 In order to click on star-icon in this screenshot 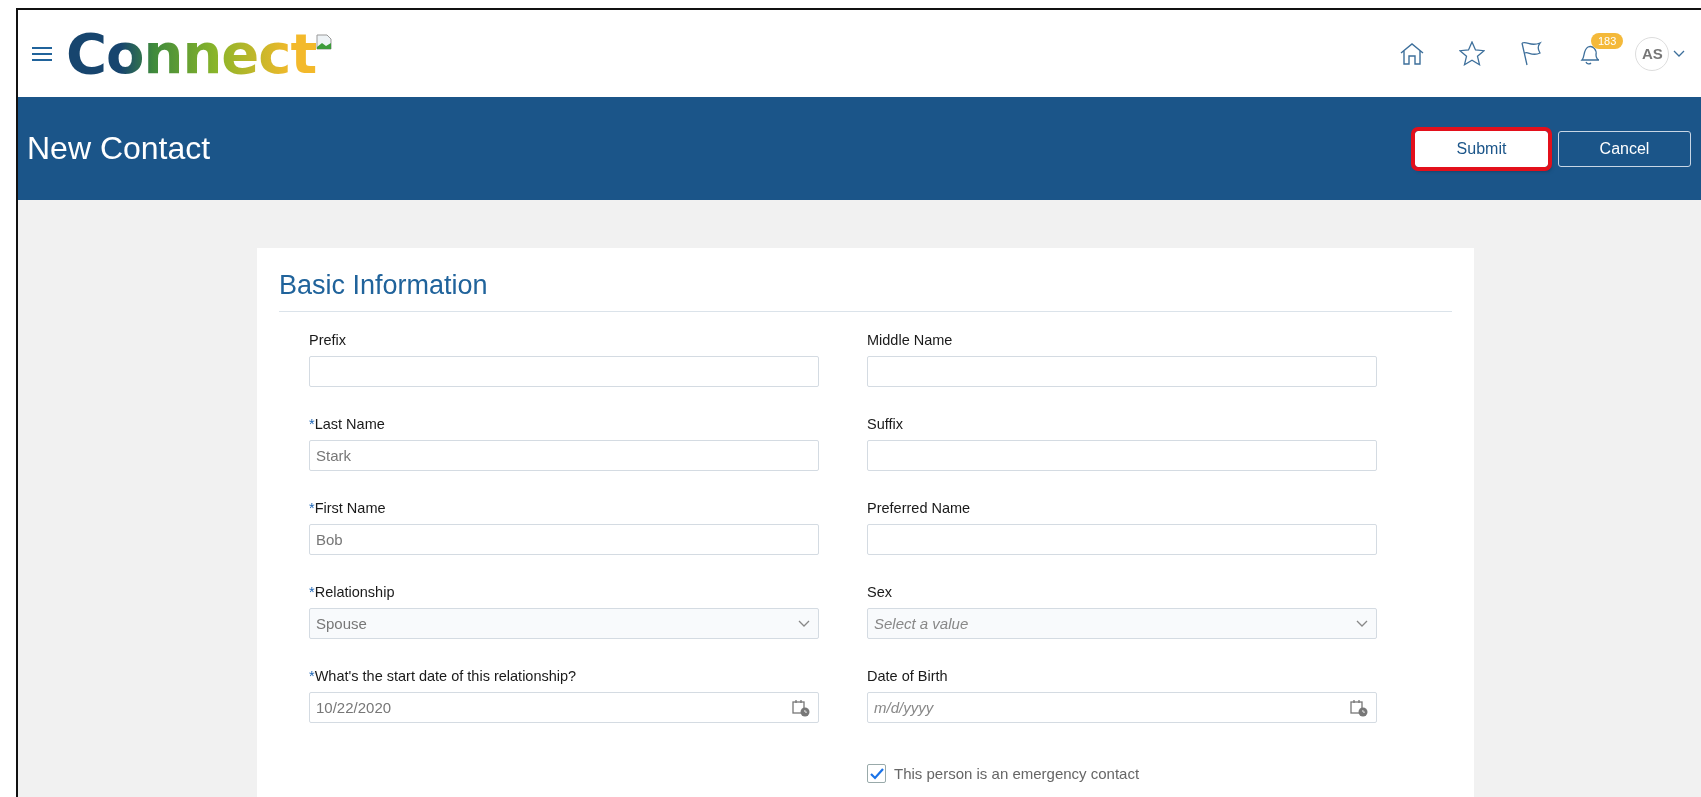, I will do `click(1472, 53)`.